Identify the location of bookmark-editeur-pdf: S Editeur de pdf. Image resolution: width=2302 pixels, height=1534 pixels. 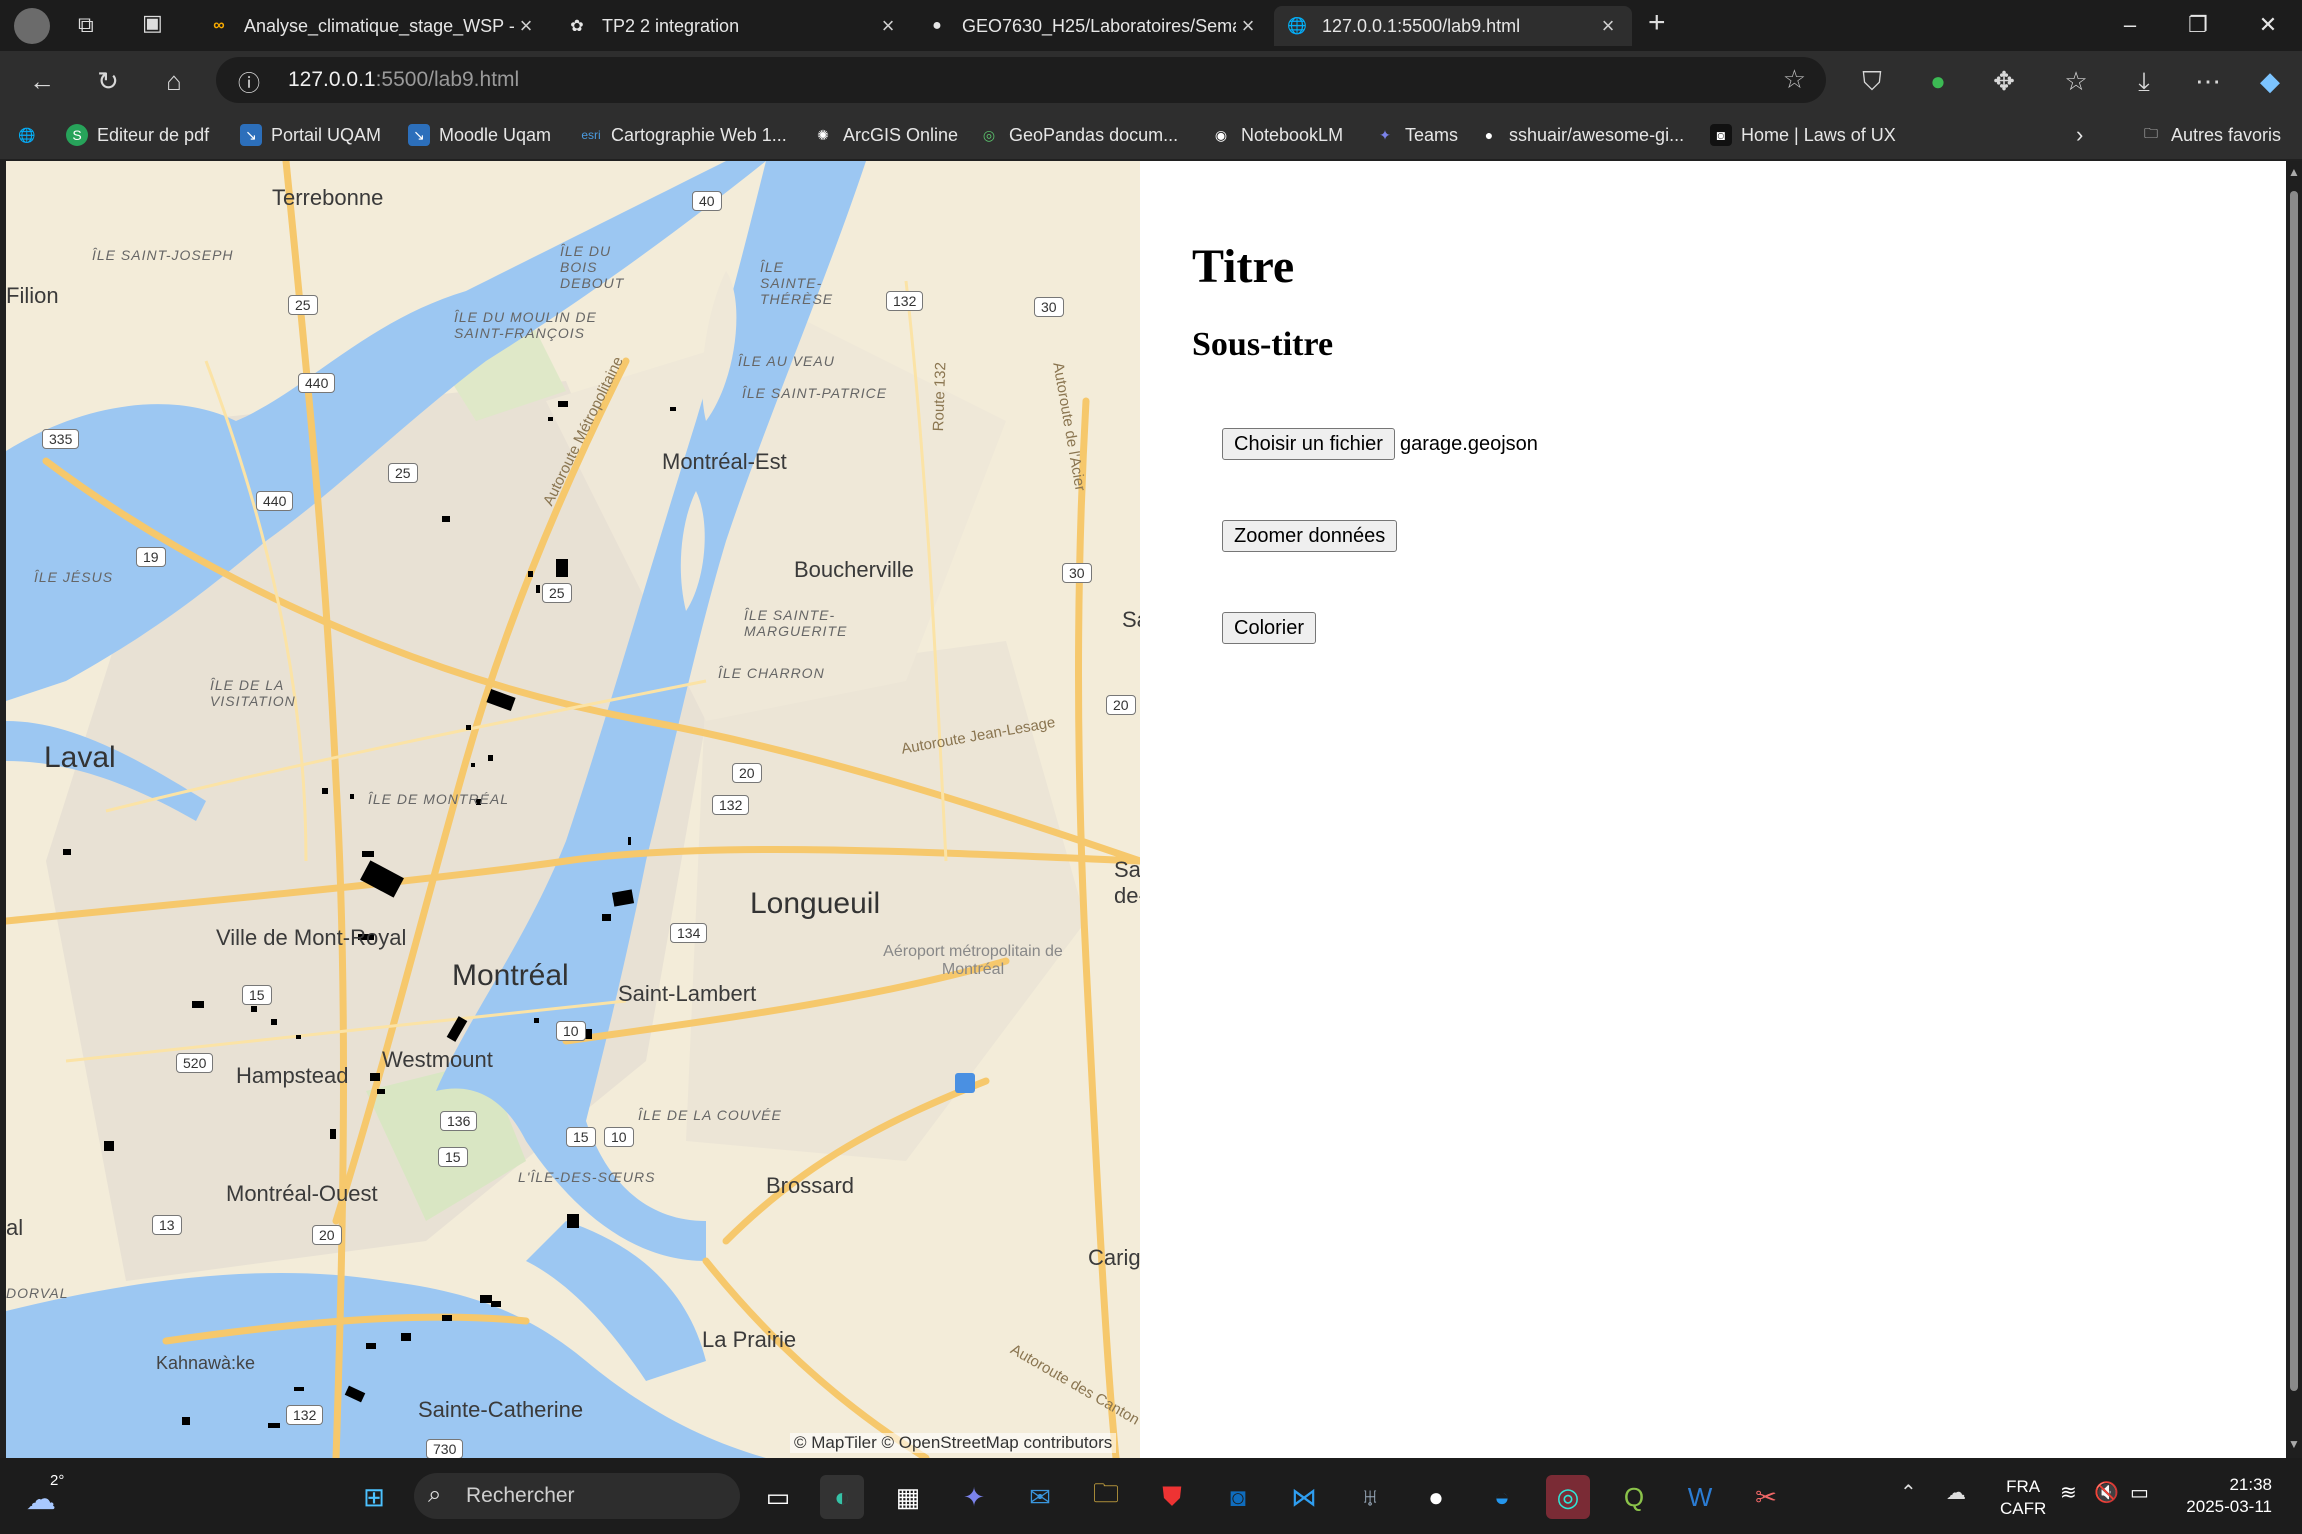
(137, 135).